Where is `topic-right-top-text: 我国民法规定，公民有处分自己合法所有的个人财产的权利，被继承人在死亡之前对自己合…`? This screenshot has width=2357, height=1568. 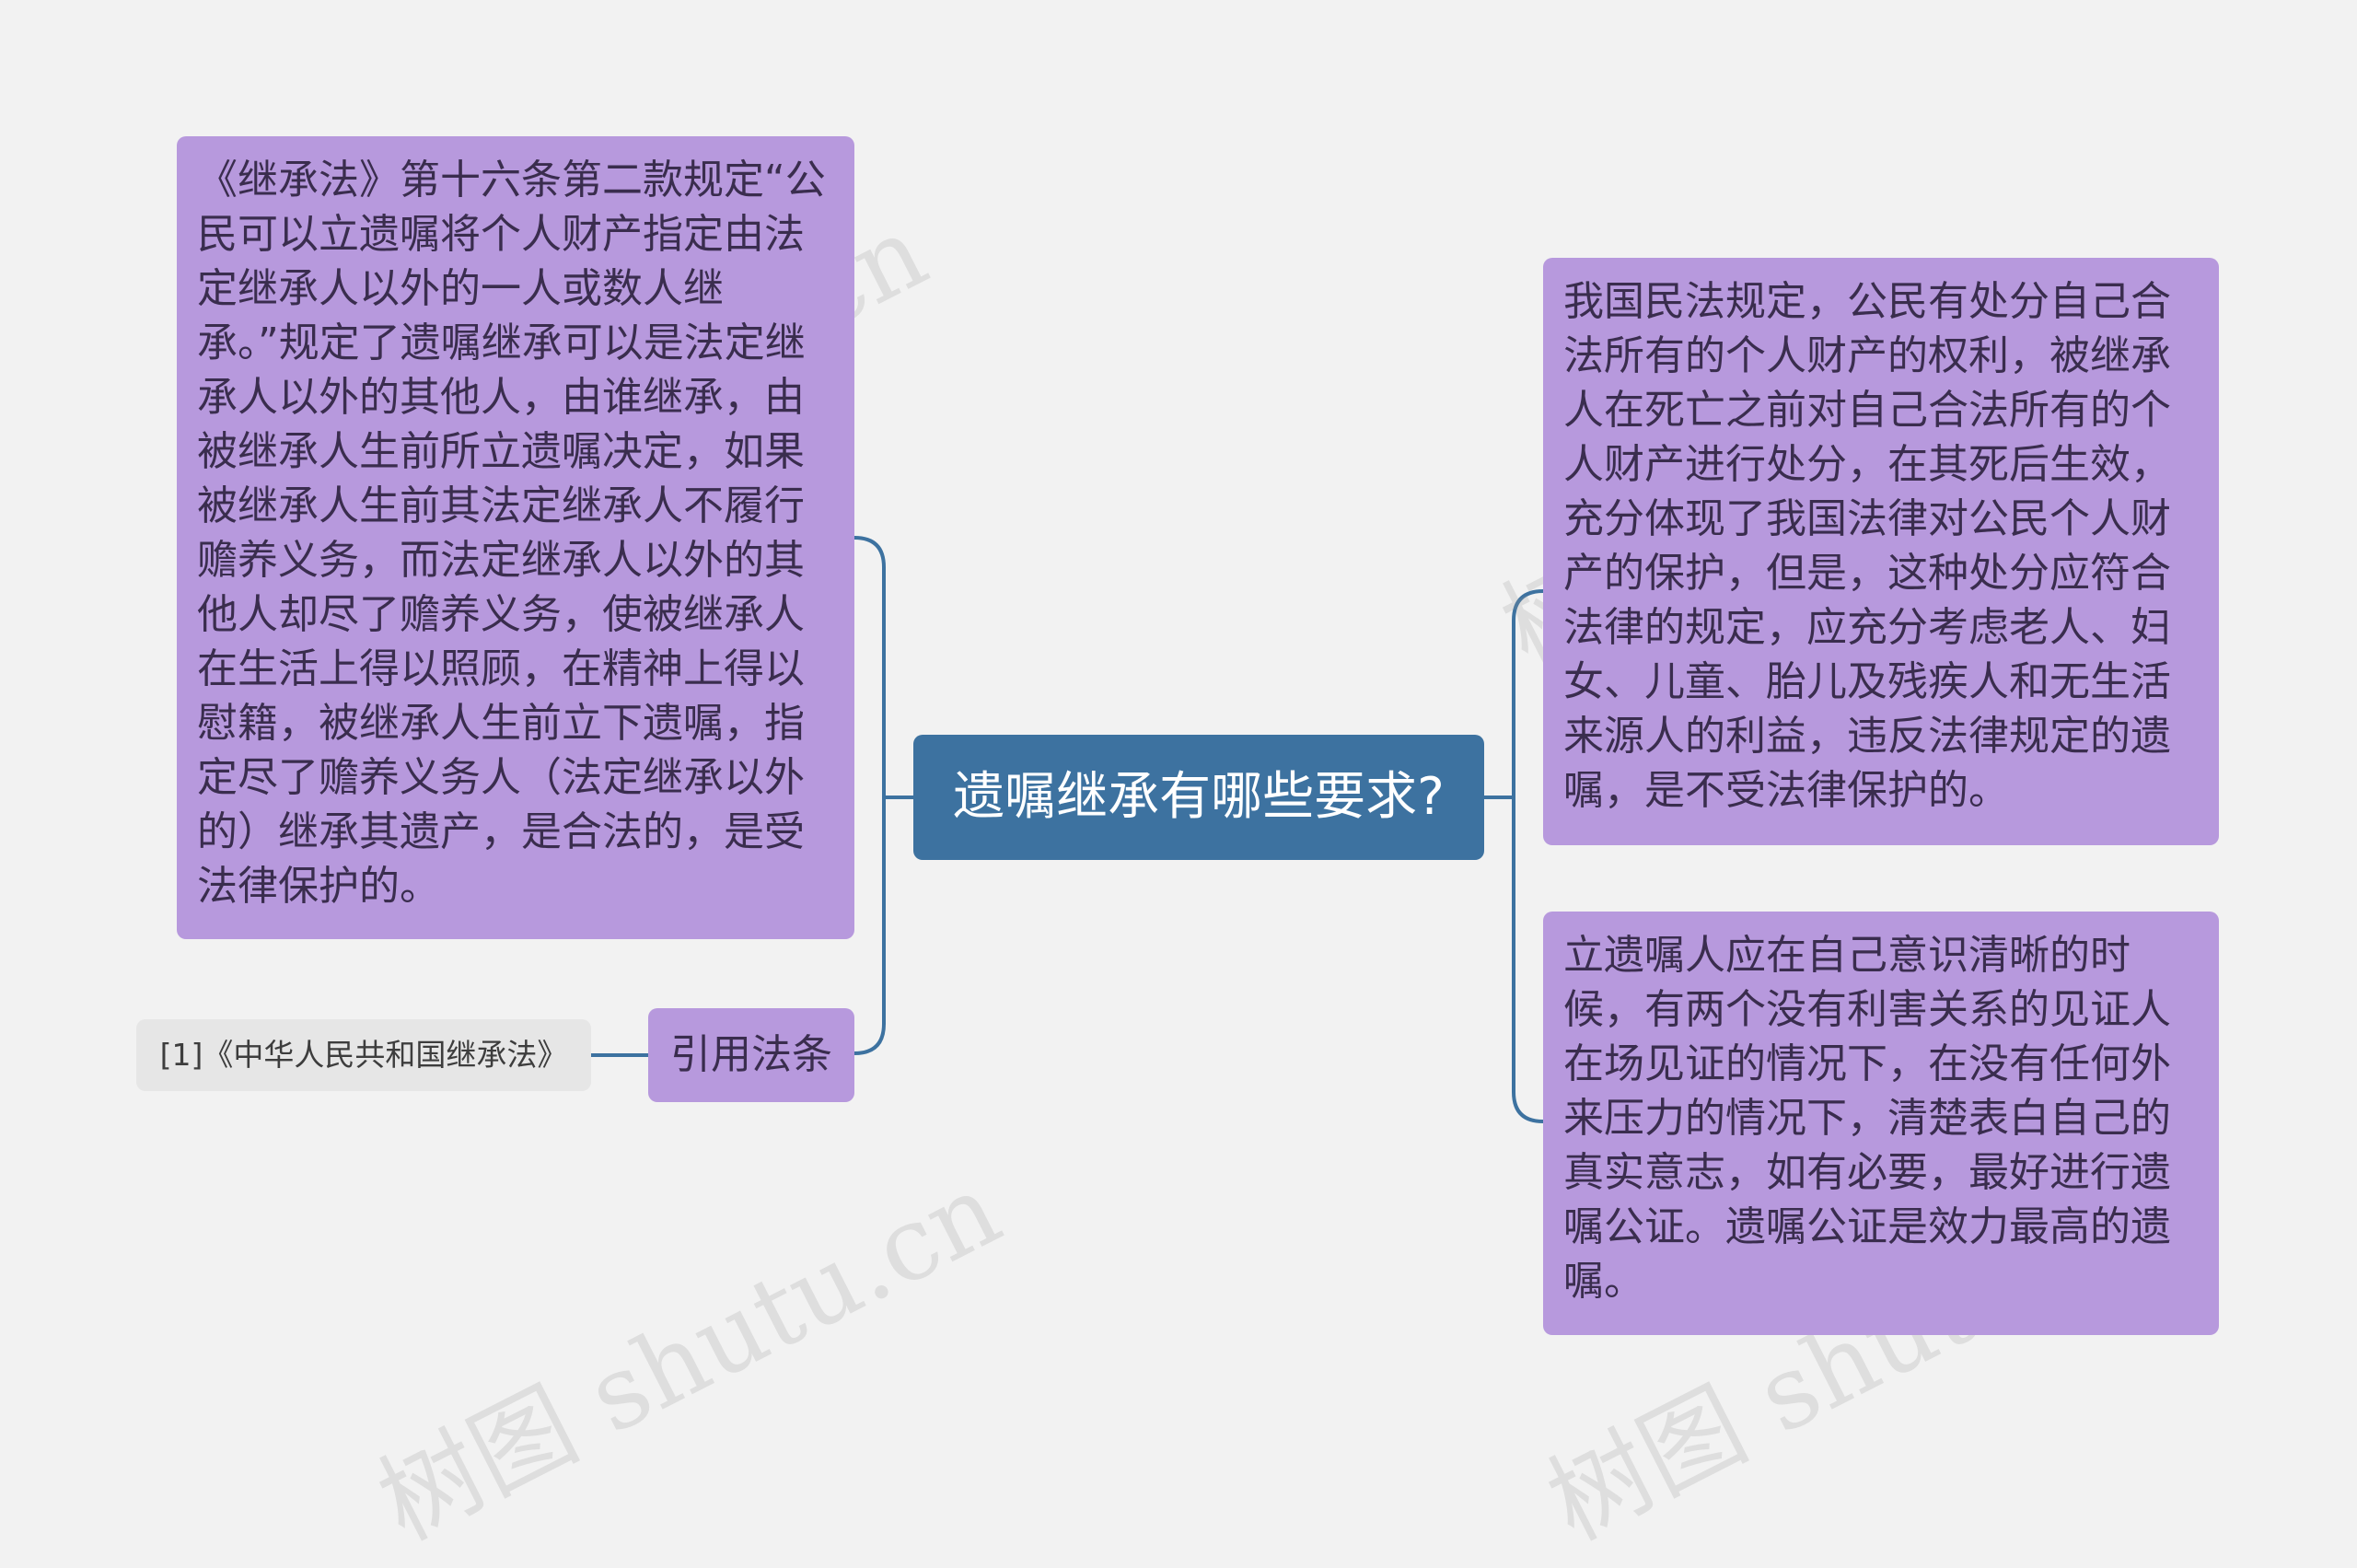 topic-right-top-text: 我国民法规定，公民有处分自己合法所有的个人财产的权利，被继承人在死亡之前对自己合… is located at coordinates (1867, 546).